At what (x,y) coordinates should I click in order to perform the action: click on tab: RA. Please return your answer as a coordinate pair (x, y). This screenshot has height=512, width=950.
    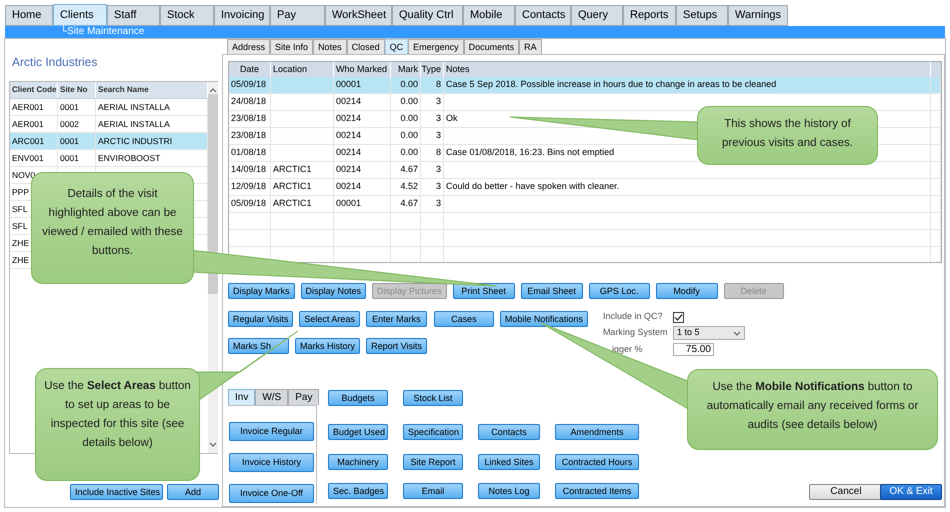
    Looking at the image, I should click on (530, 46).